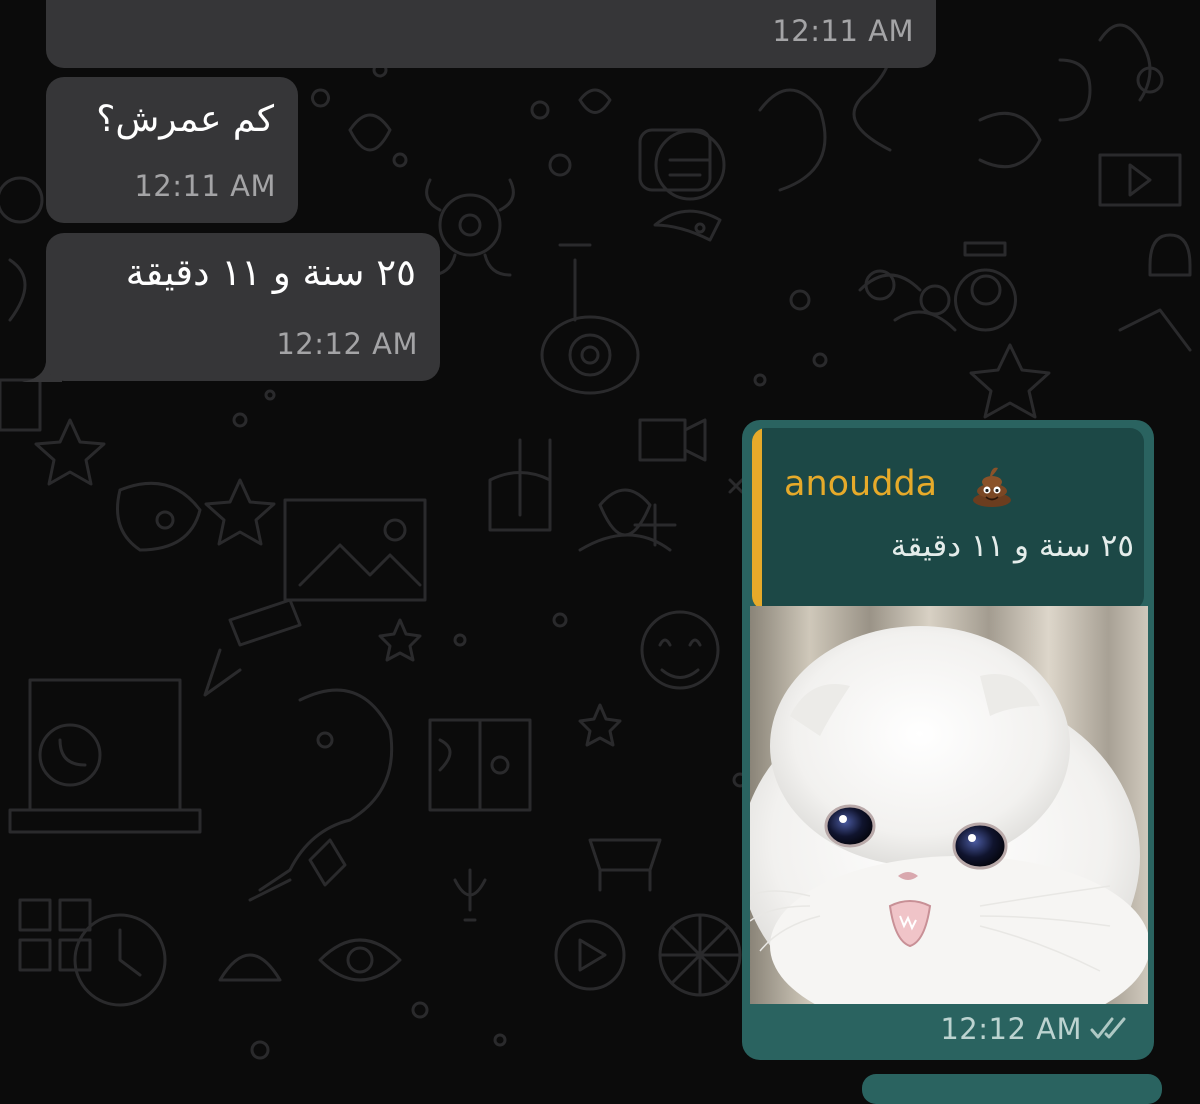 The width and height of the screenshot is (1200, 1104). Describe the element at coordinates (948, 519) in the screenshot. I see `quoted-message: anoudda ٢٥ سنة و ١١ دقيقة` at that location.